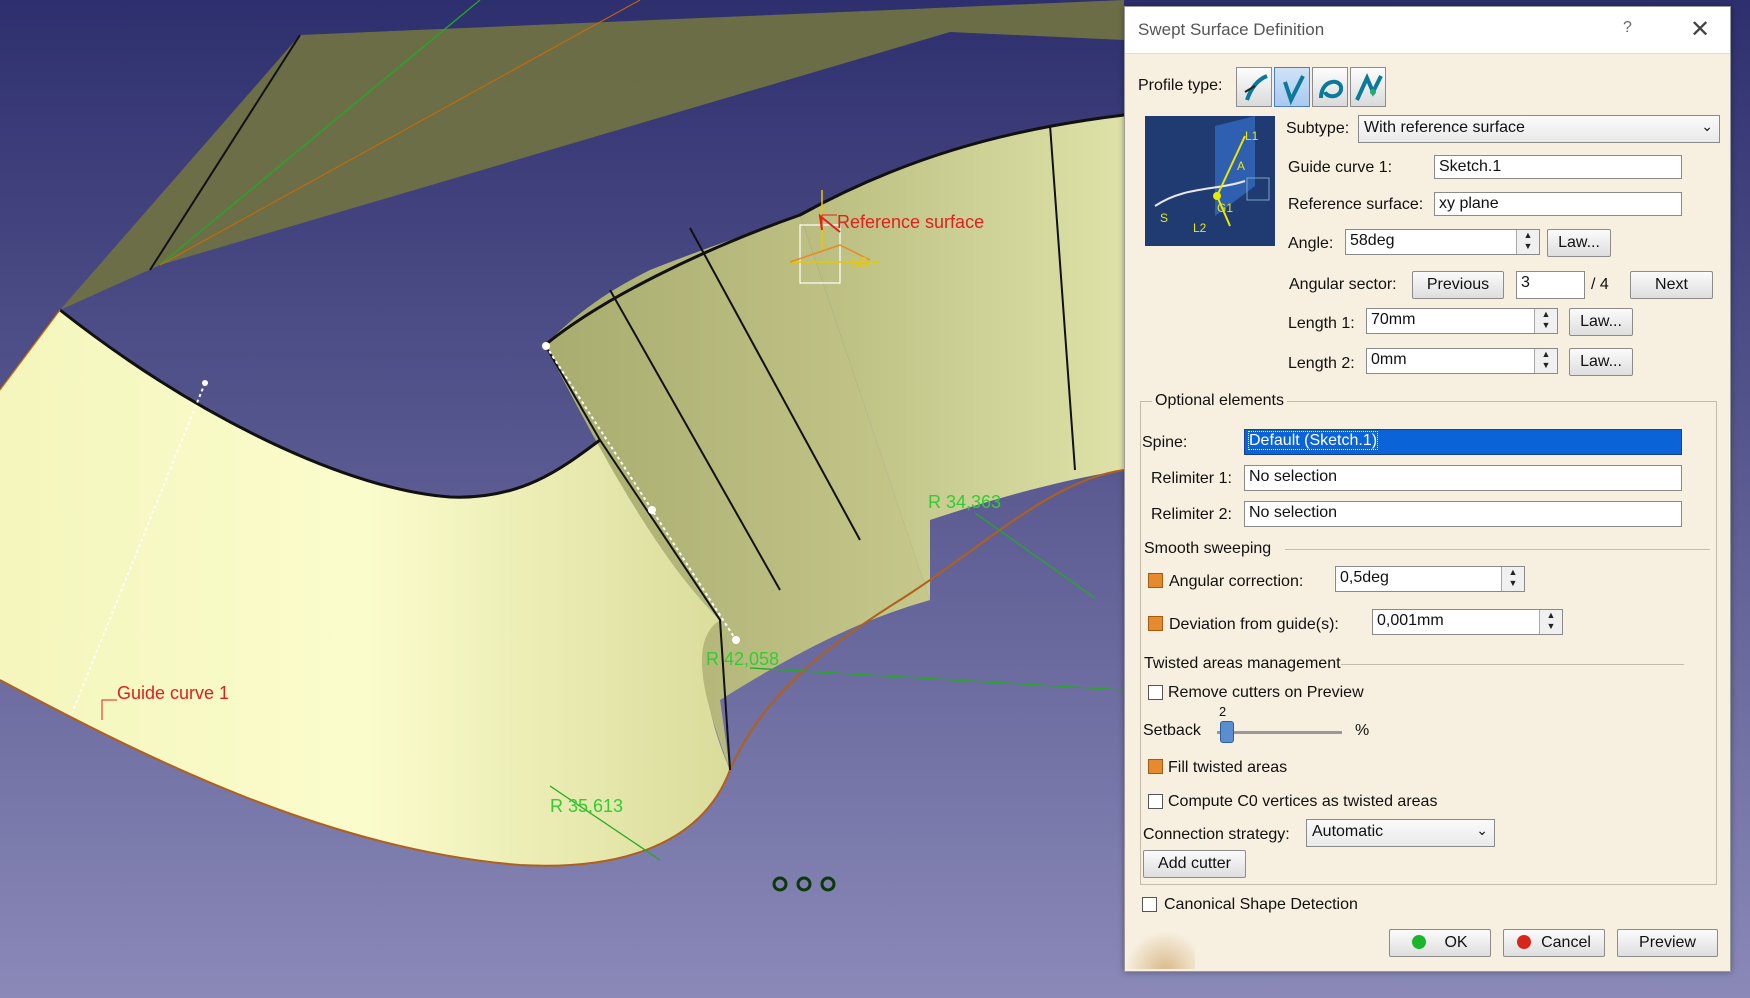 Image resolution: width=1750 pixels, height=998 pixels. What do you see at coordinates (1600, 284) in the screenshot?
I see `sector-total: / 4` at bounding box center [1600, 284].